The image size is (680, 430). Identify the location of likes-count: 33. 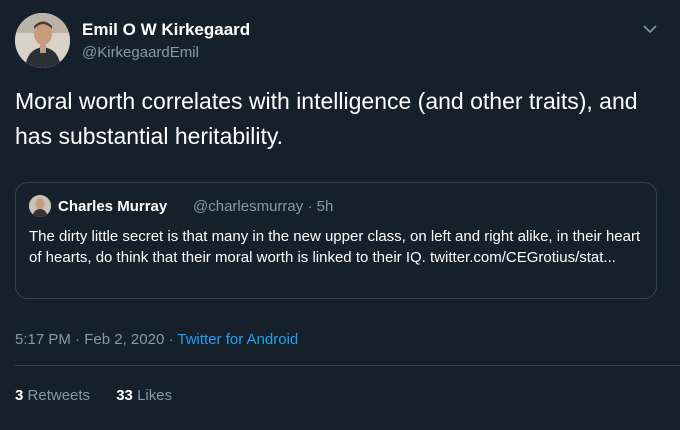
(124, 395).